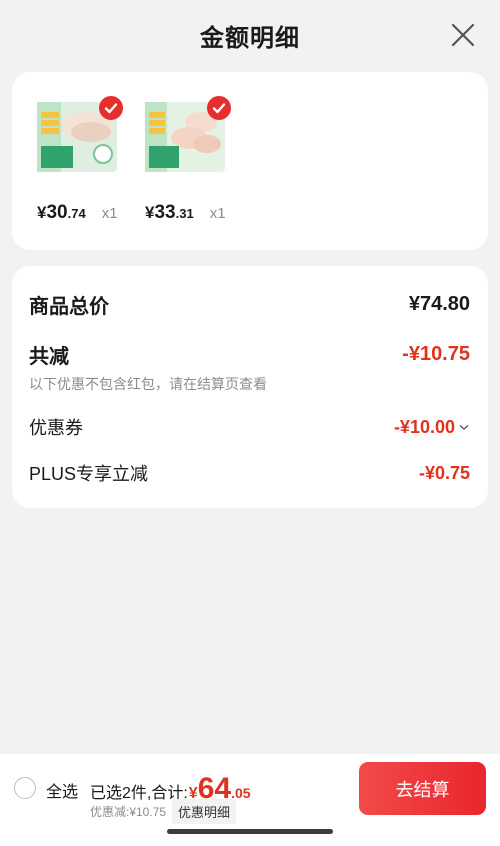 Image resolution: width=500 pixels, height=846 pixels. I want to click on discount-detail-button: 优惠明细, so click(204, 811).